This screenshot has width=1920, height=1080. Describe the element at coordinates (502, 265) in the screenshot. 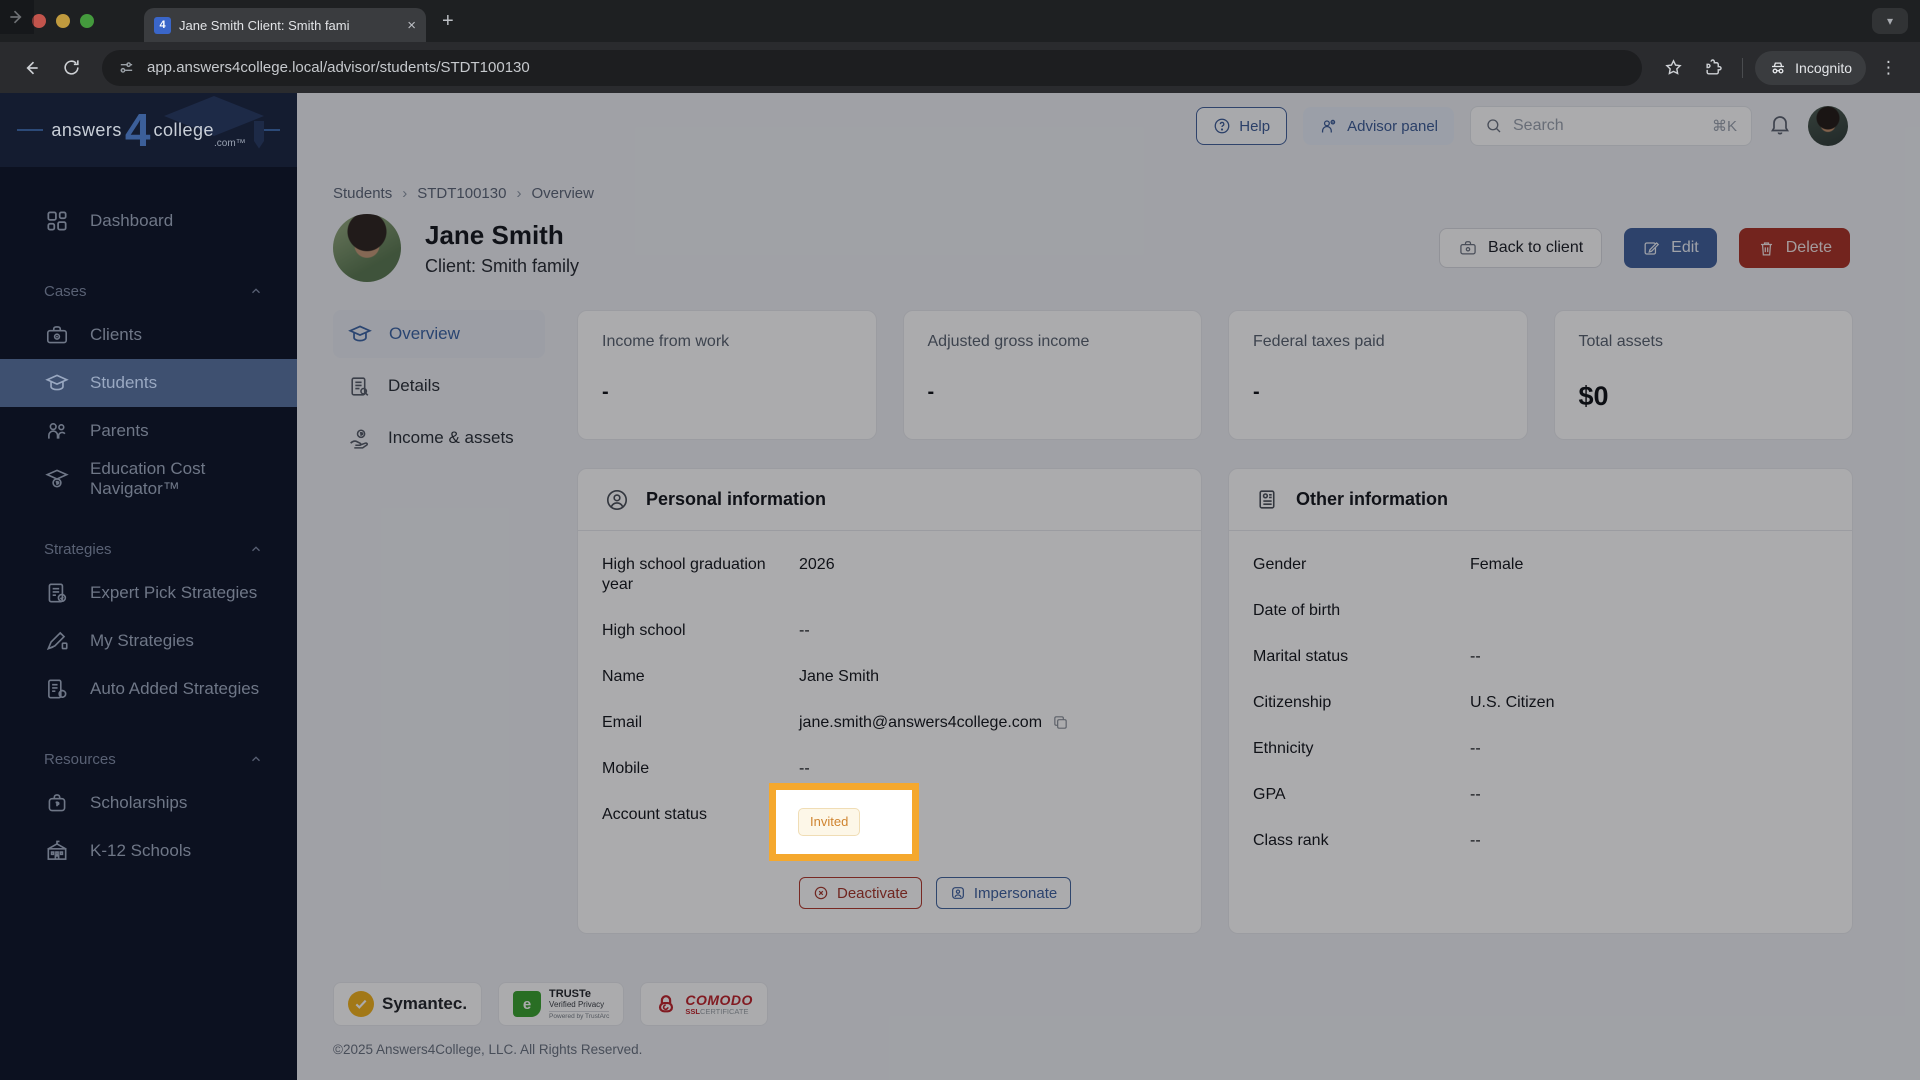

I see `page-subtitle: Client: Smith family` at that location.